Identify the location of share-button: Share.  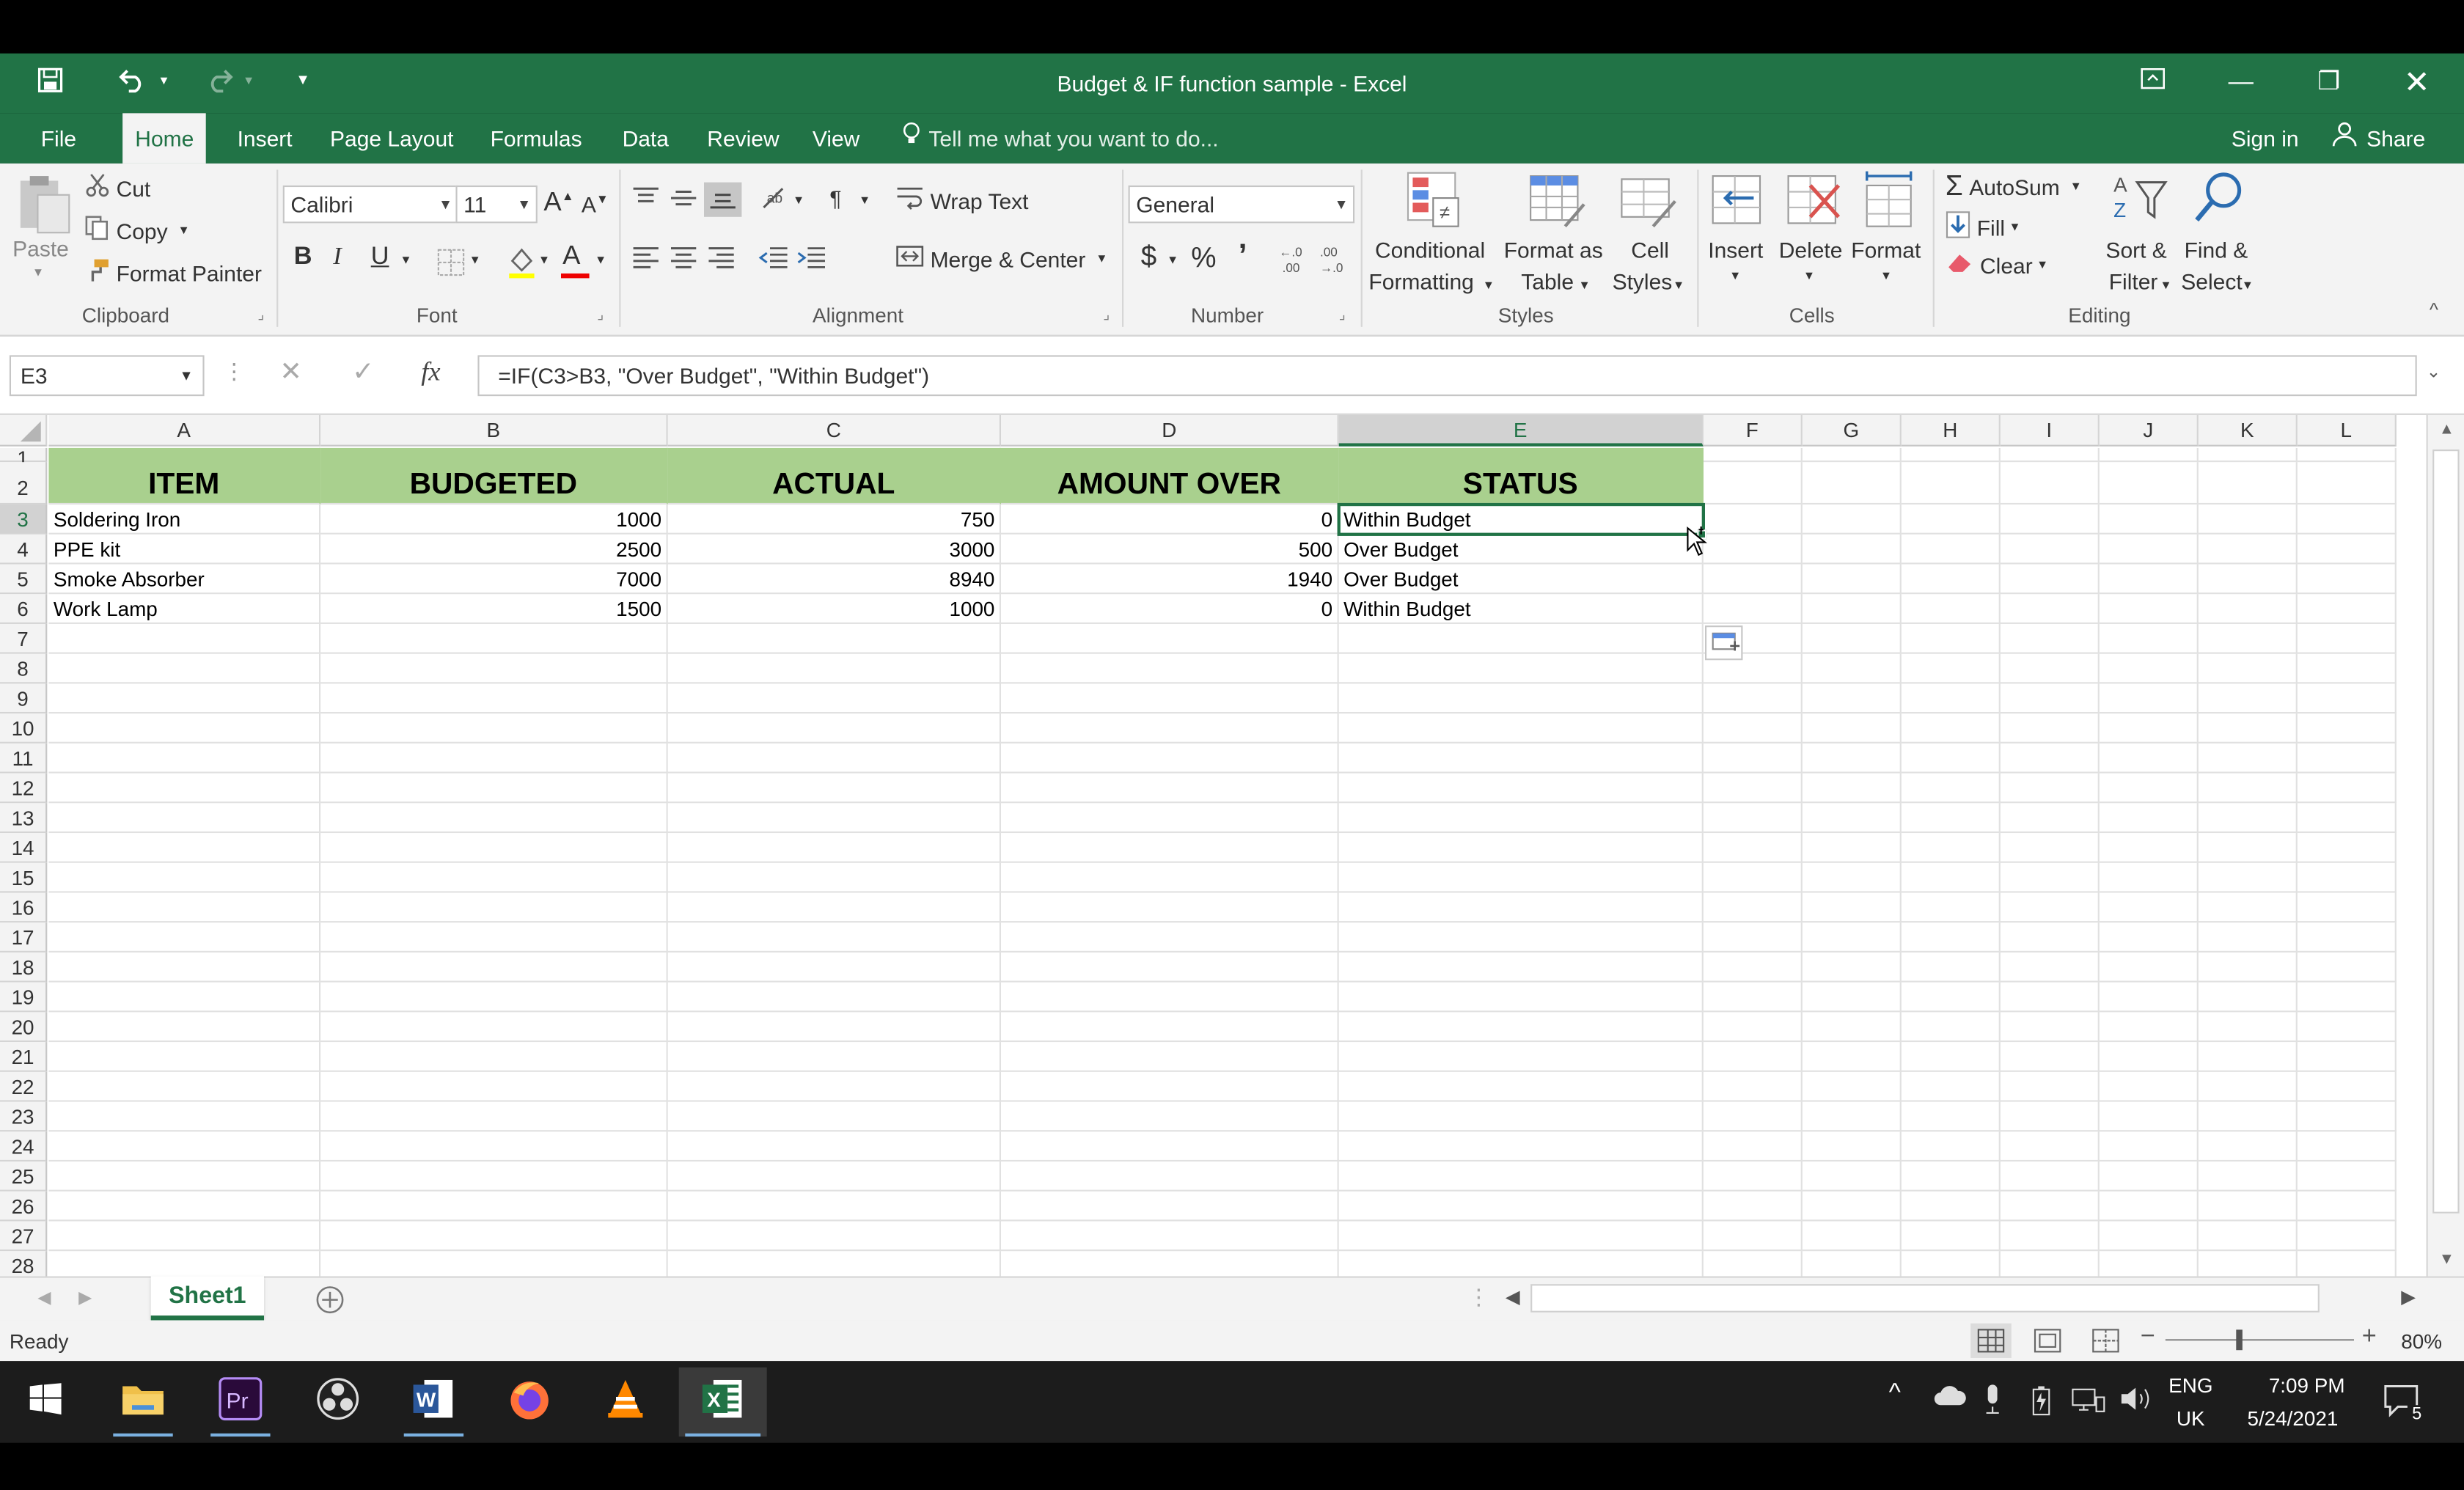
(2379, 138).